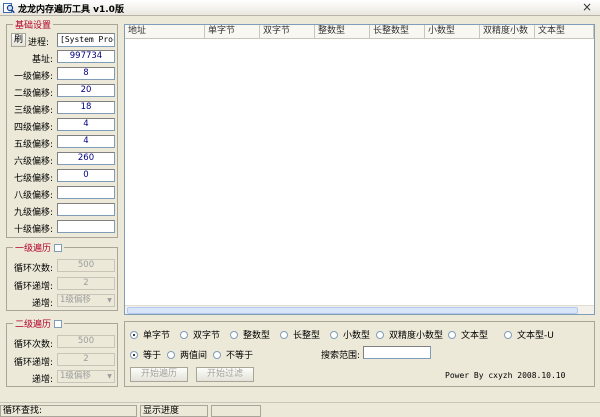  What do you see at coordinates (86, 141) in the screenshot?
I see `offset-input-5: 4` at bounding box center [86, 141].